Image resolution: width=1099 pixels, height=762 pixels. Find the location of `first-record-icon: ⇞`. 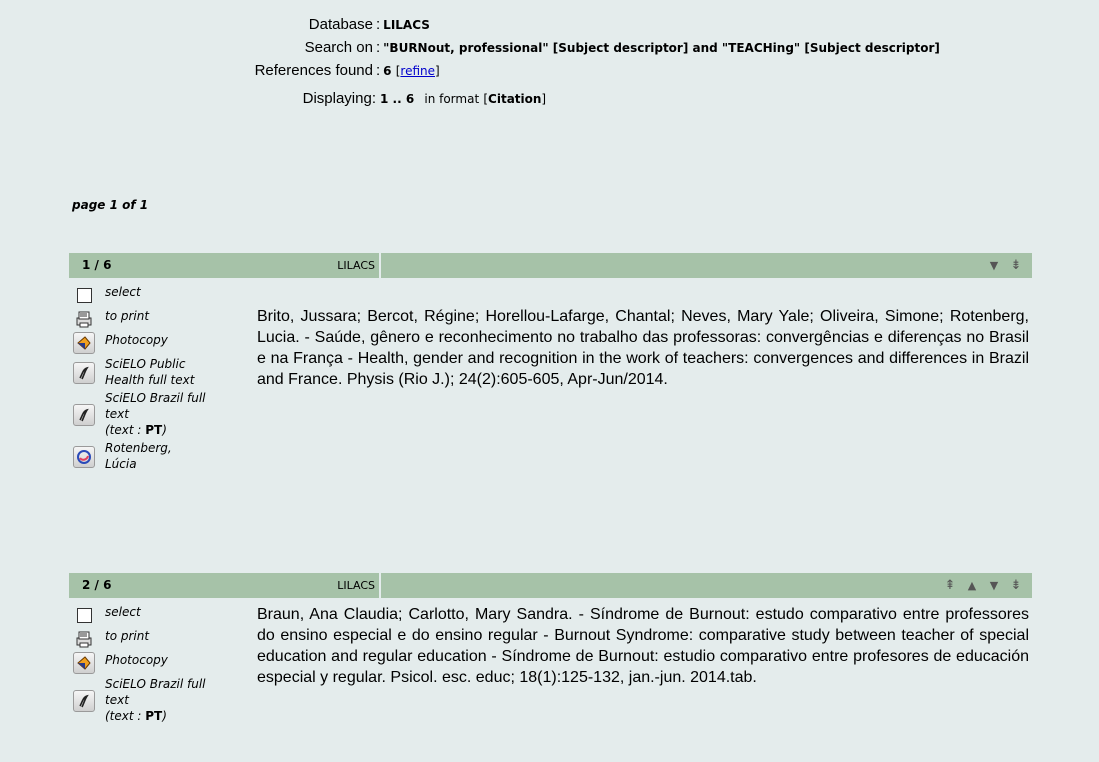

first-record-icon: ⇞ is located at coordinates (950, 585).